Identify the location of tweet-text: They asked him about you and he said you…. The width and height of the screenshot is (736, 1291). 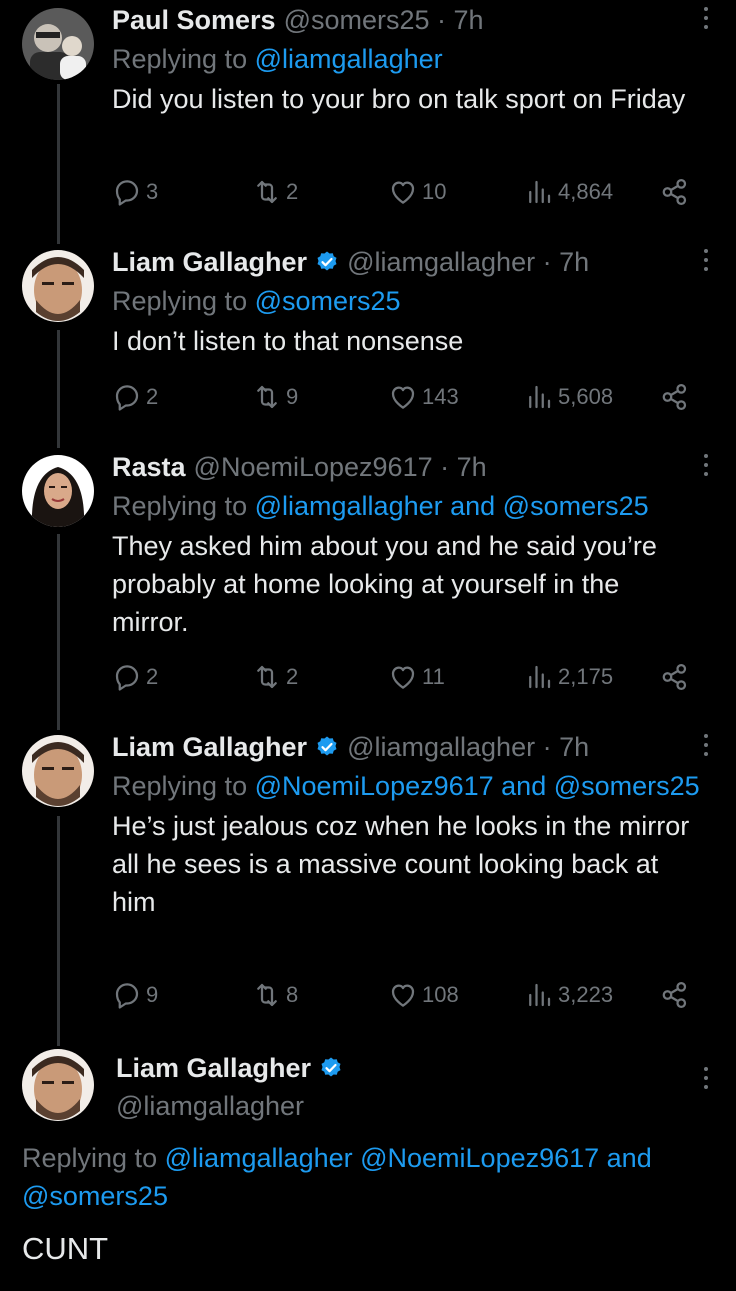
(384, 584).